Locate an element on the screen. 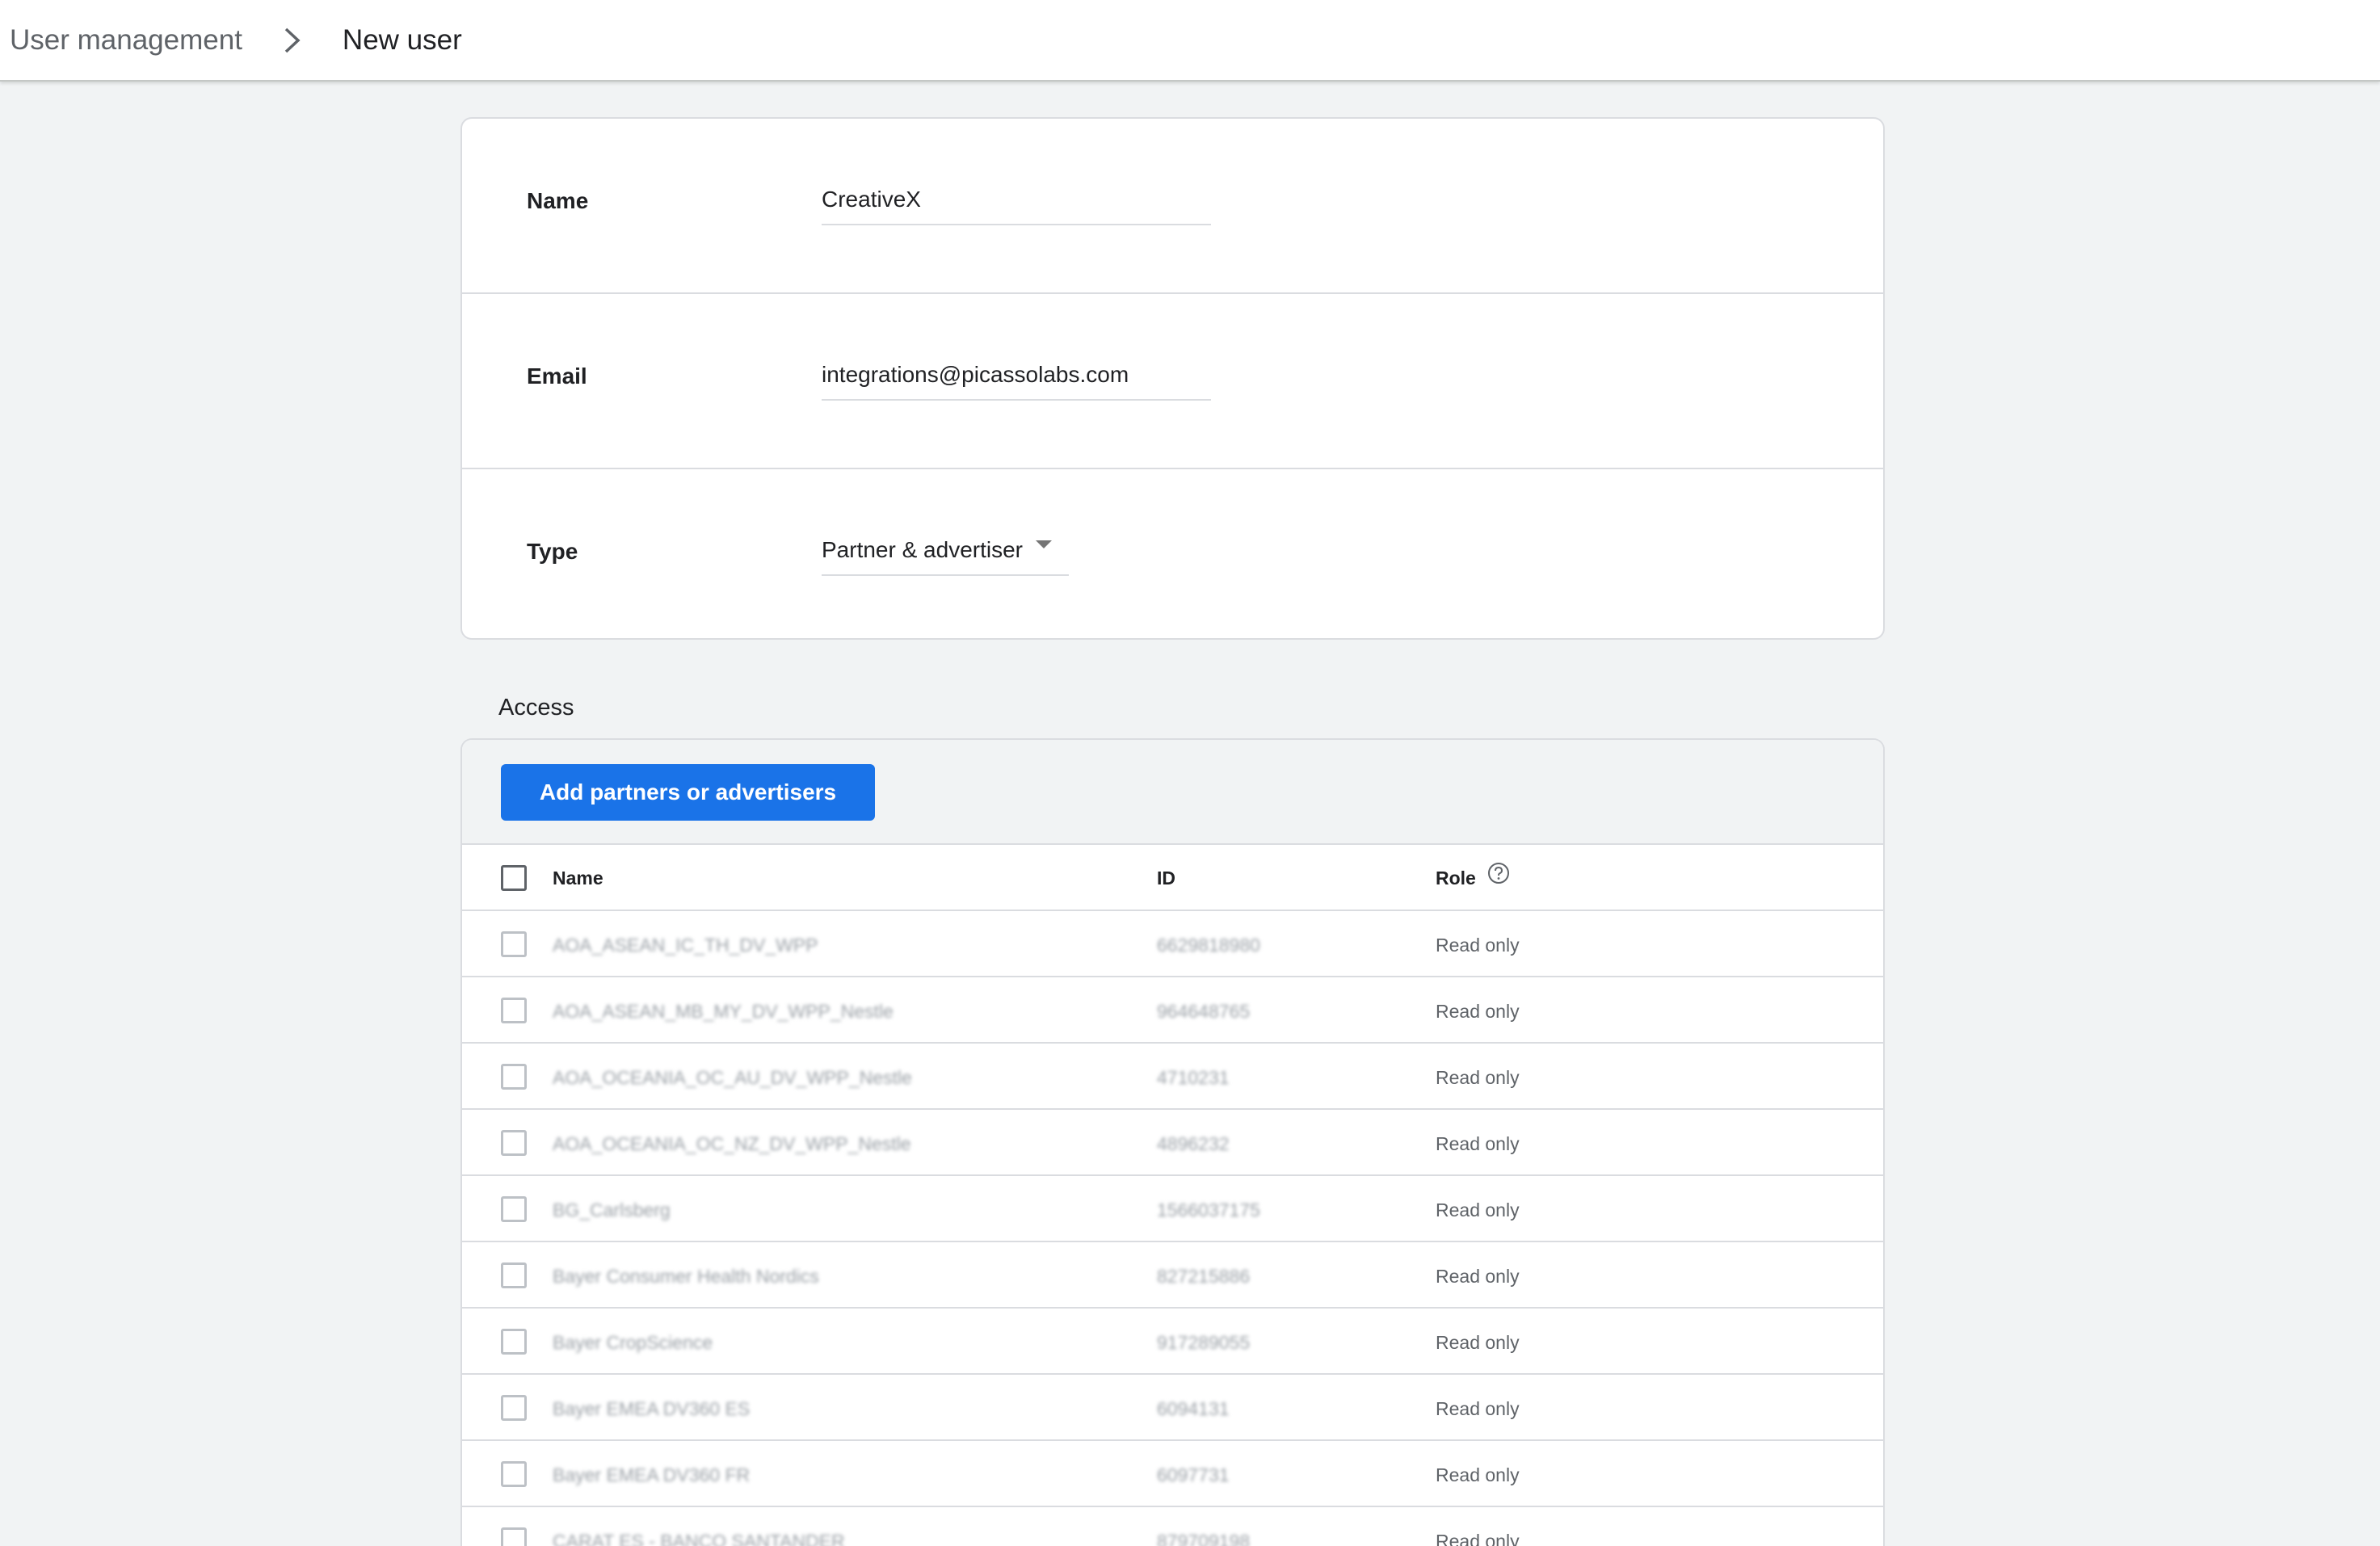 This screenshot has height=1546, width=2380. row-id: 1566037175 is located at coordinates (1209, 1209).